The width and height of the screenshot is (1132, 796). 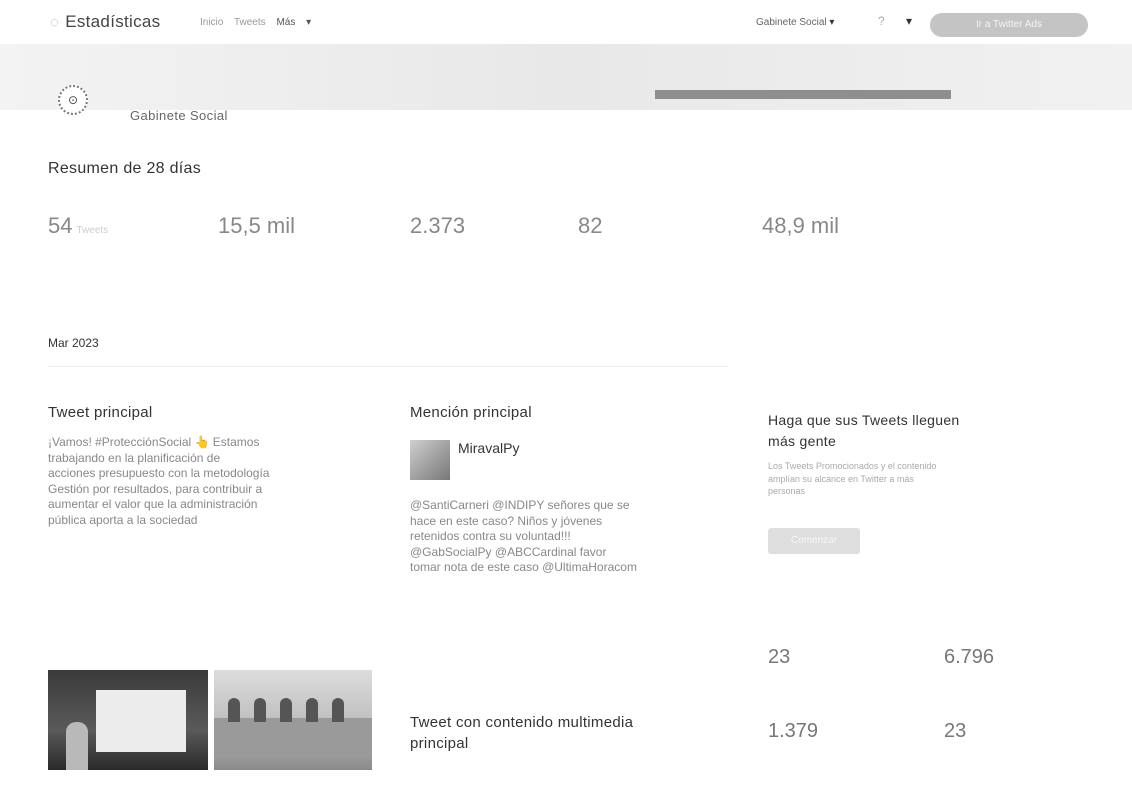 I want to click on top-media-title: Tweet con contenido multimedia principal, so click(x=575, y=733).